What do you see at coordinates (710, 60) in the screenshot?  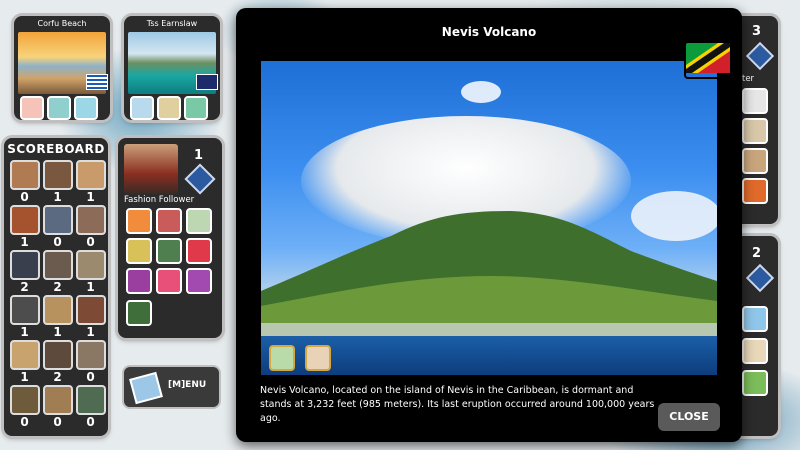 I see `saint-kitts-flag-icon` at bounding box center [710, 60].